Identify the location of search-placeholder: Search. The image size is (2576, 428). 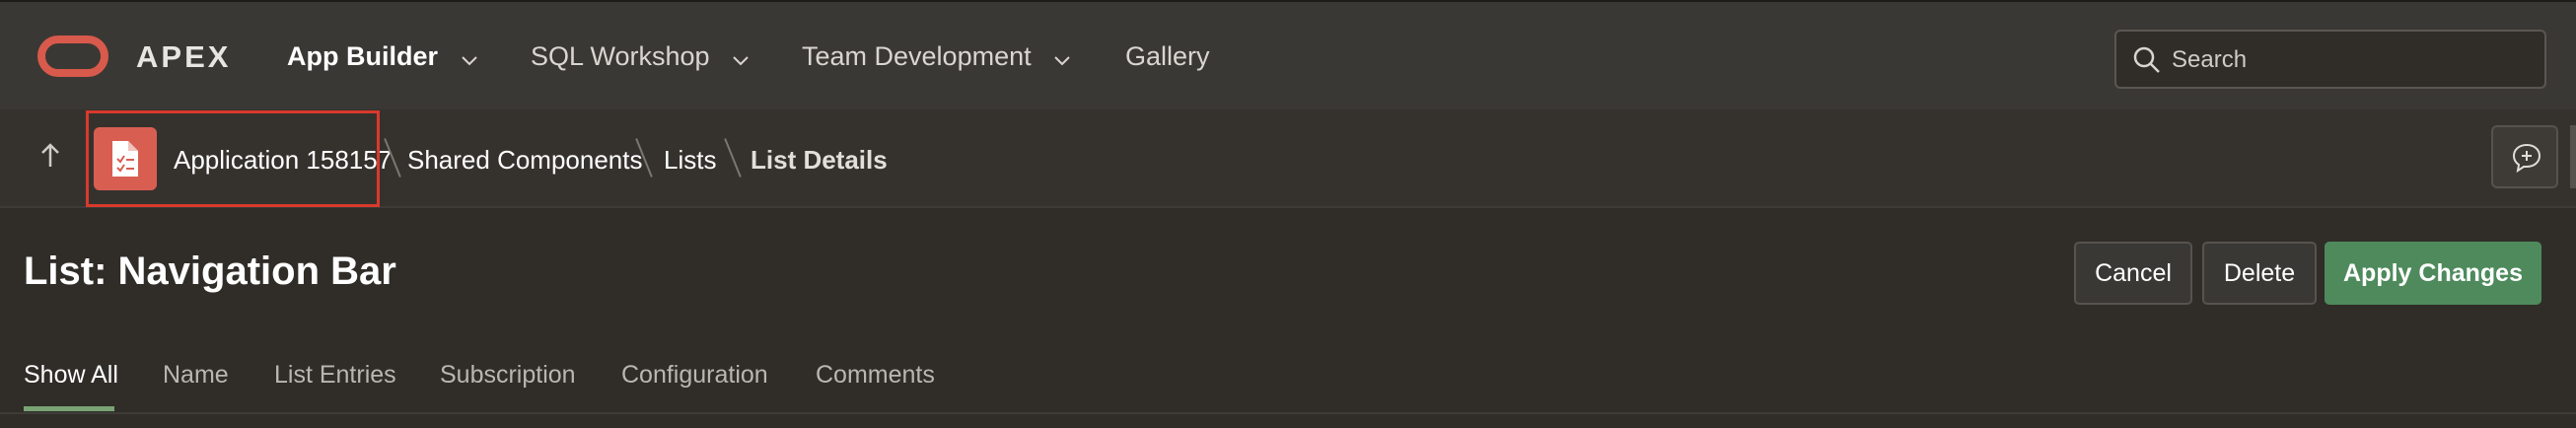
(2210, 59).